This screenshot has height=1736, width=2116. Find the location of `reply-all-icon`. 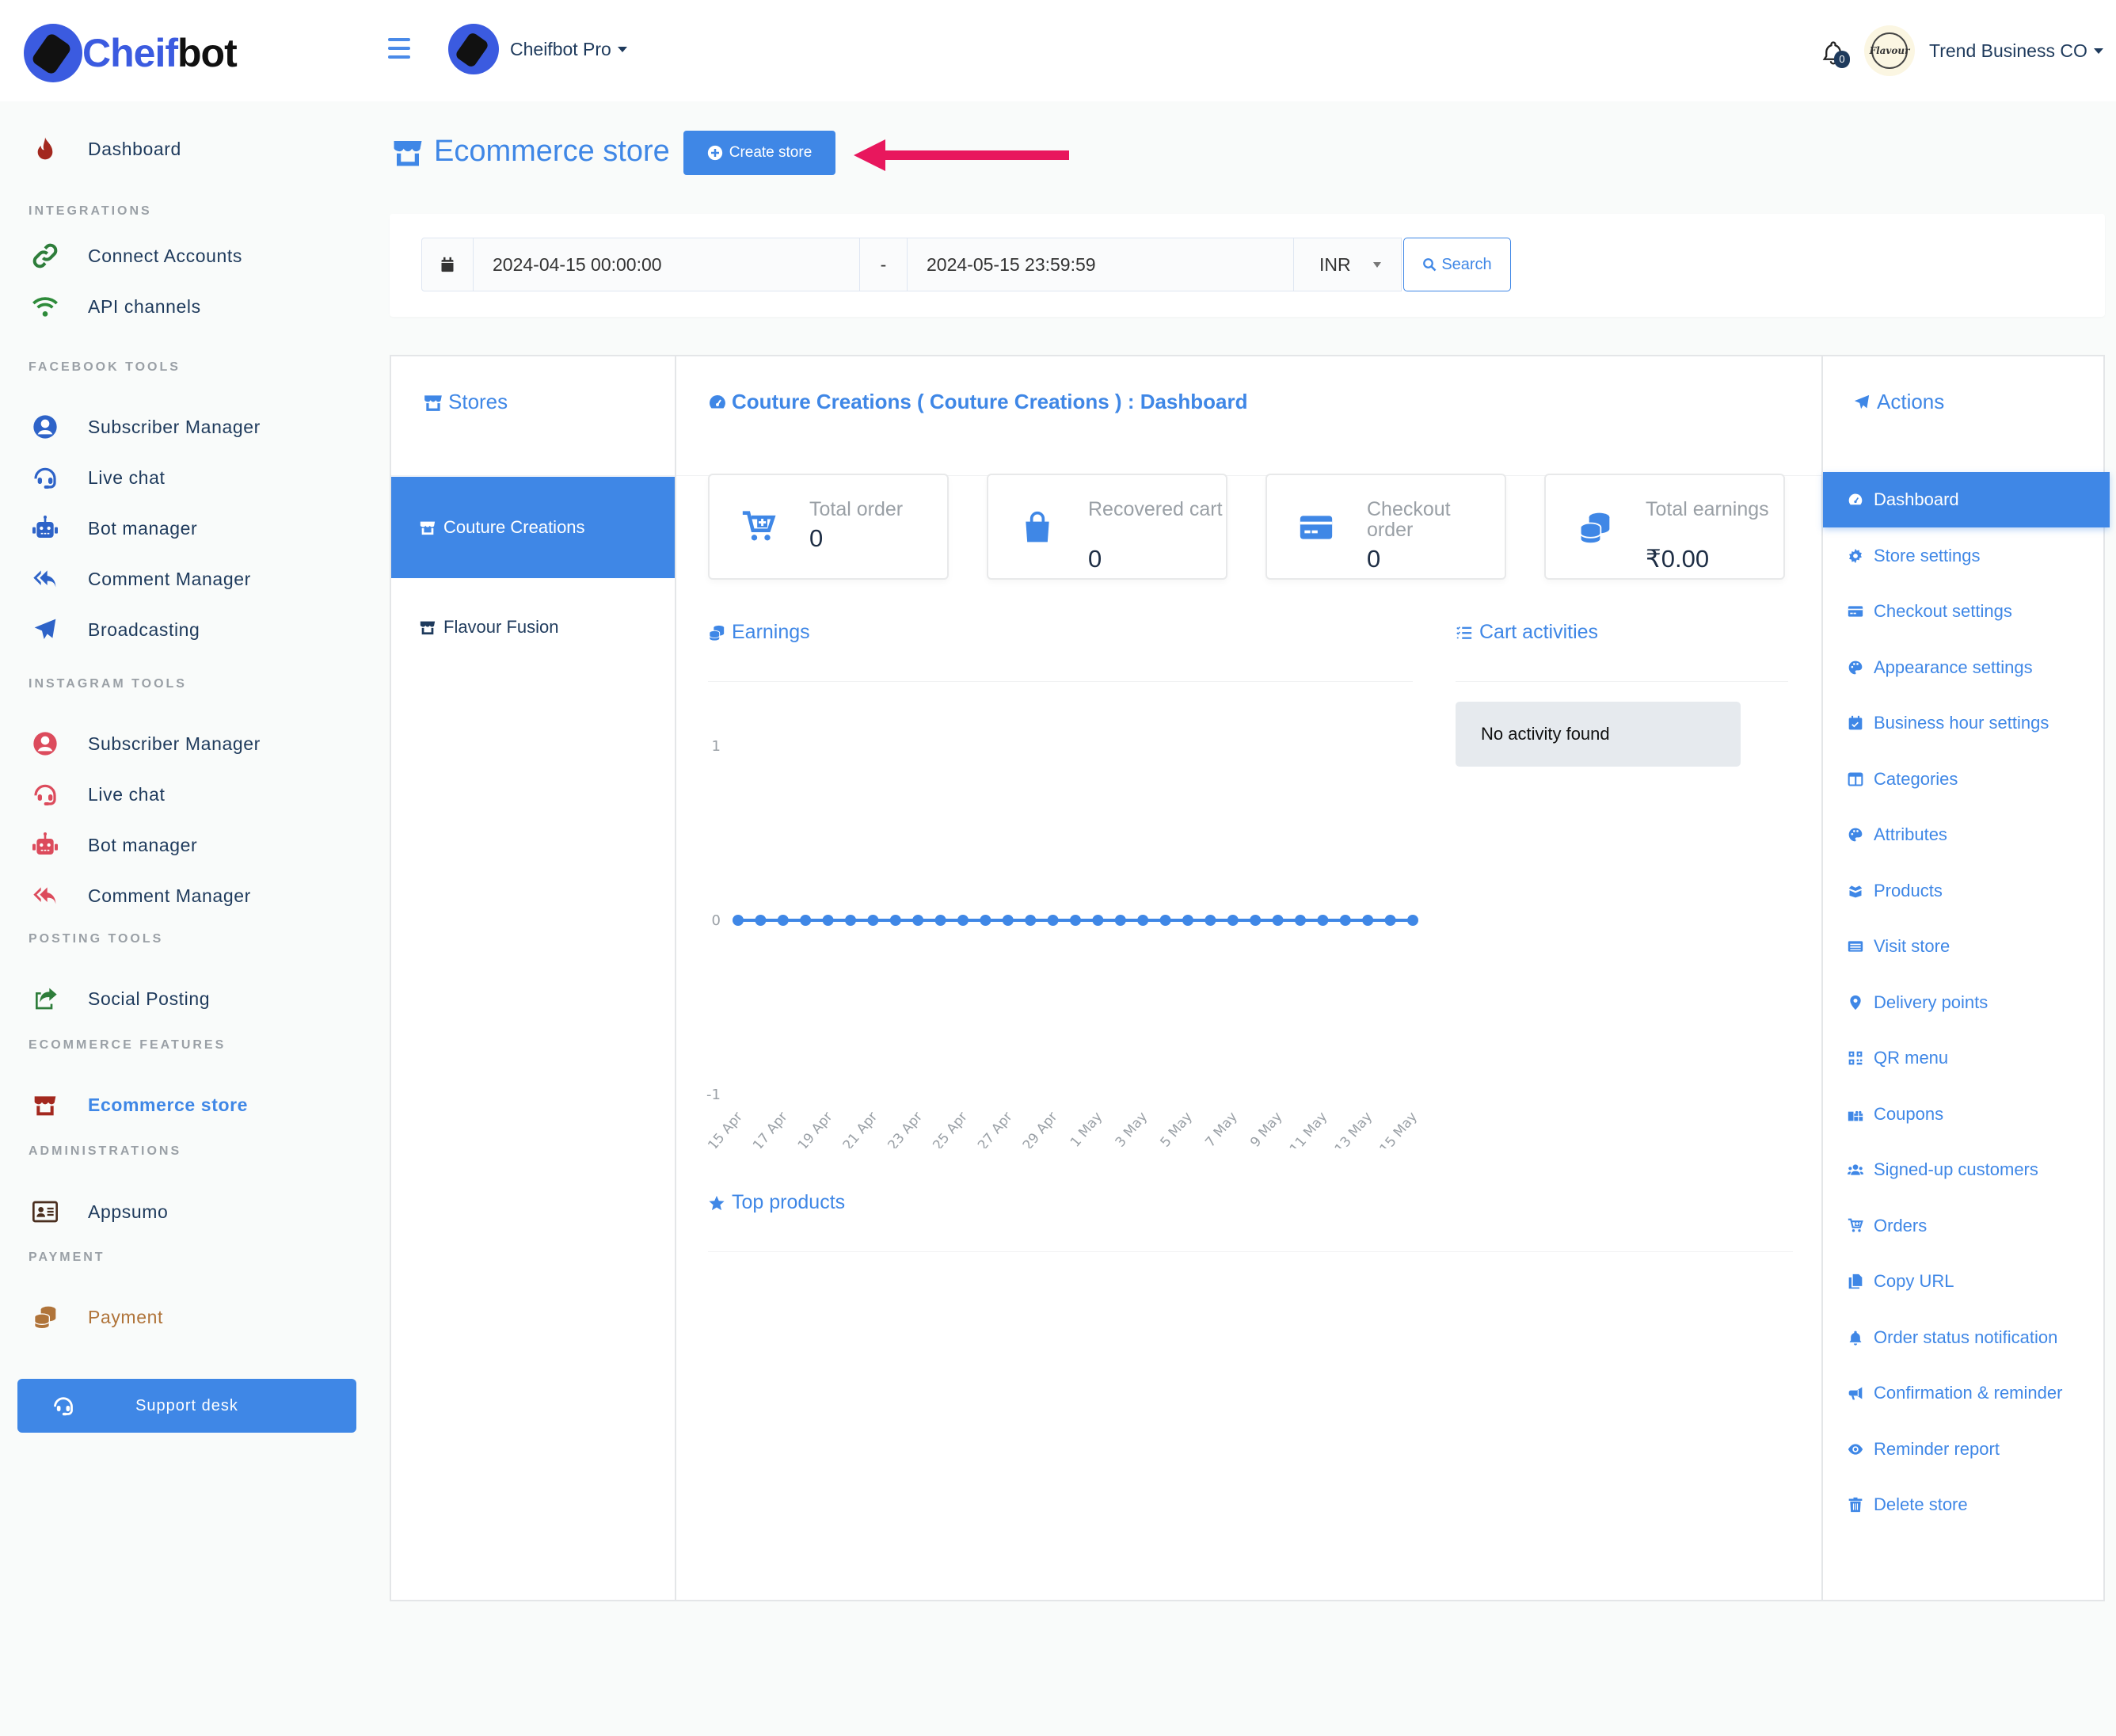

reply-all-icon is located at coordinates (45, 579).